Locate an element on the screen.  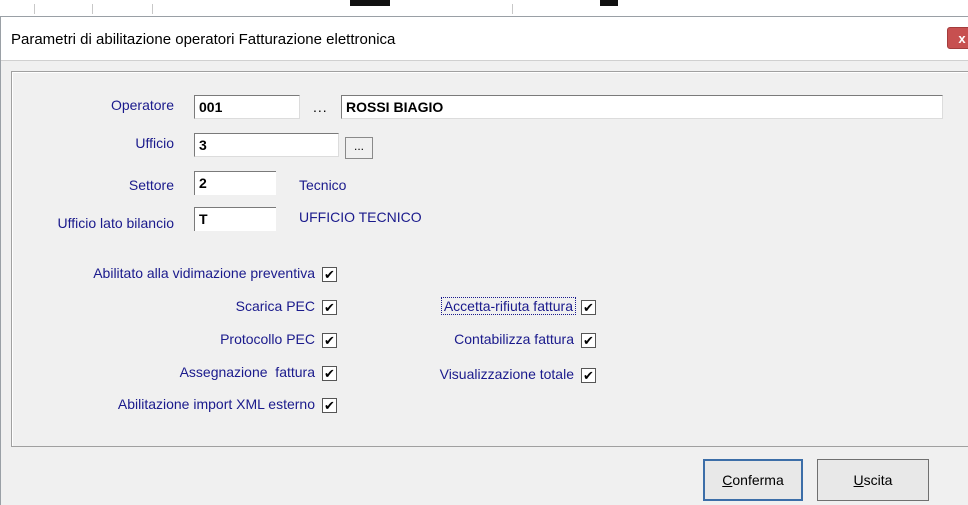
import-xml-esterno-checkbox: ✔ is located at coordinates (329, 405).